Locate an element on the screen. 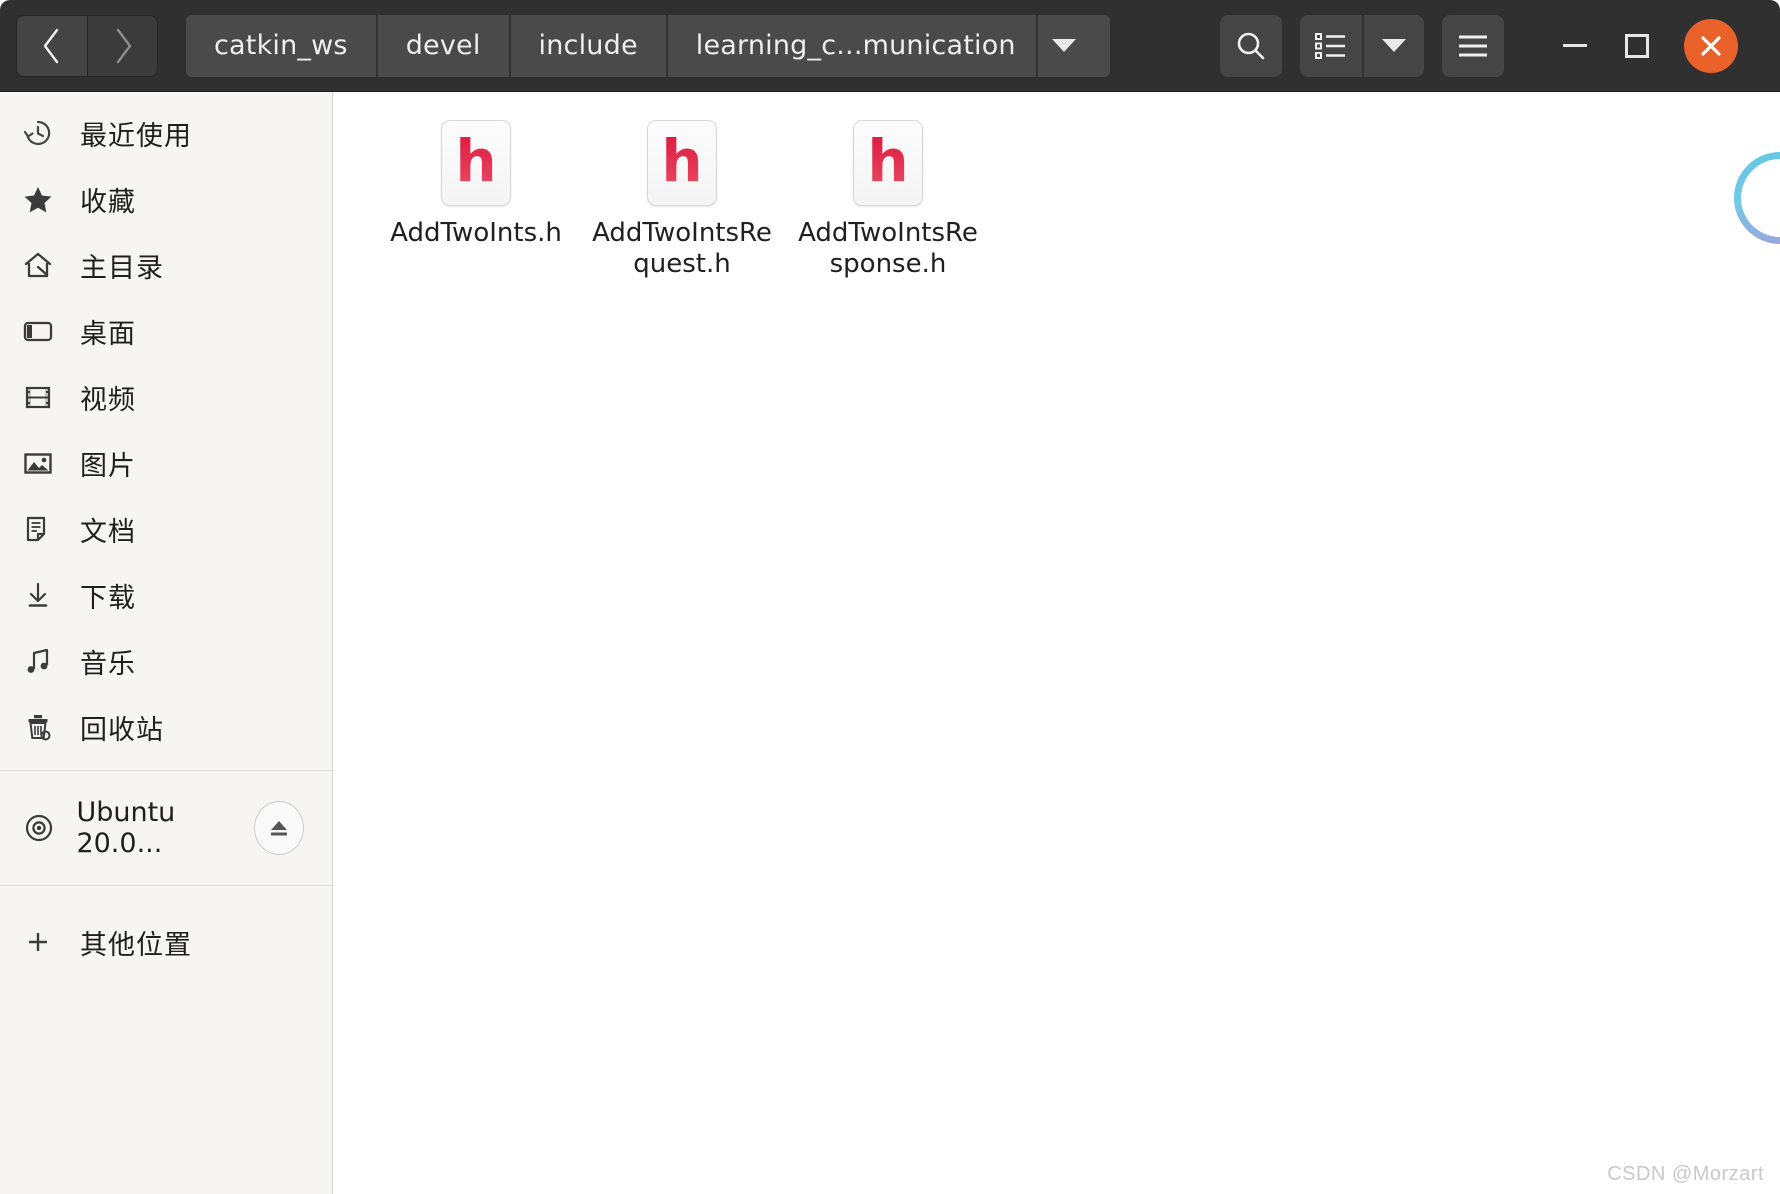  music-note-icon is located at coordinates (44, 661).